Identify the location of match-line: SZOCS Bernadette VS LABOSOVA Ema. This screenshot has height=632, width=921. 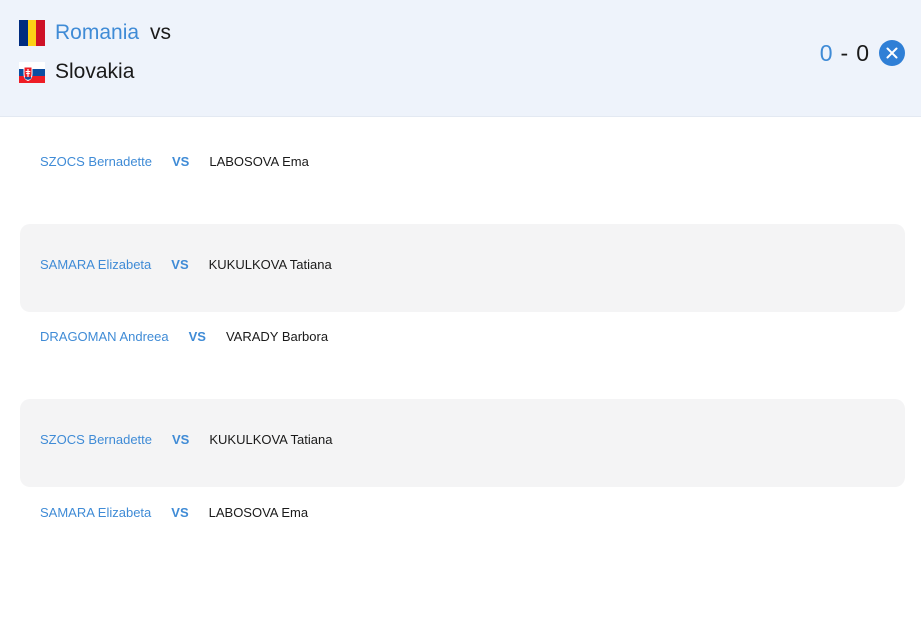
(174, 162).